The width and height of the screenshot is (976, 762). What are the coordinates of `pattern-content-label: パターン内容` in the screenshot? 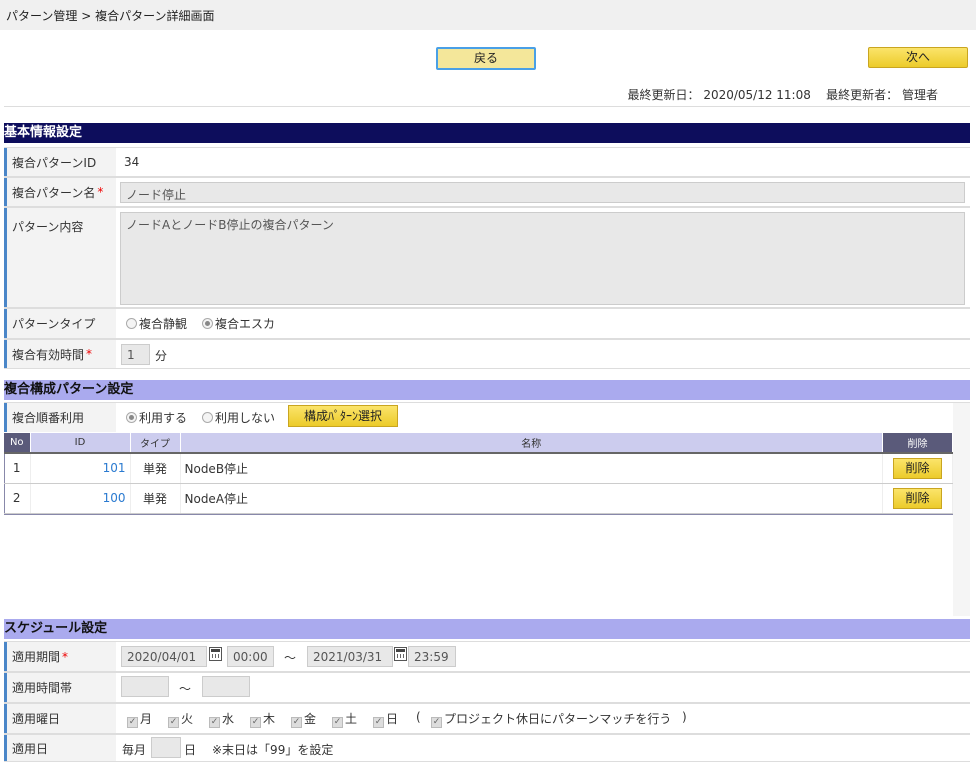 It's located at (60, 257).